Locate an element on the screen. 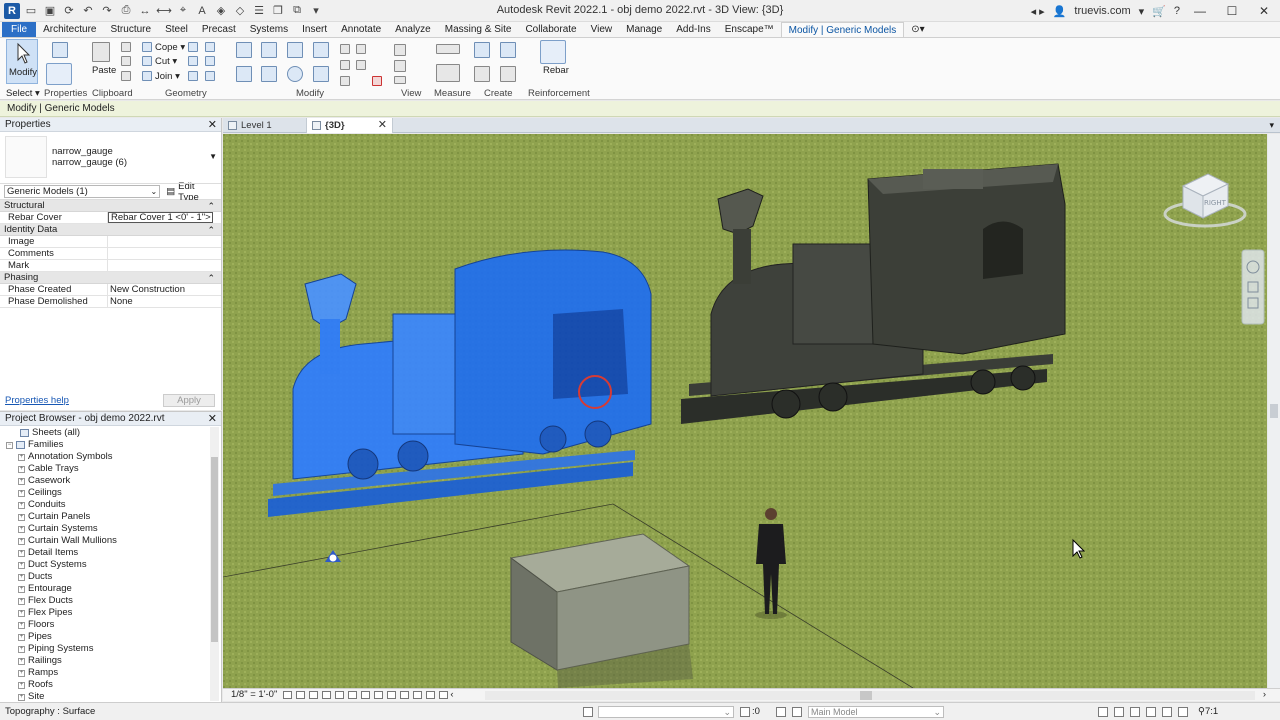 This screenshot has width=1280, height=720. panel-select: Select ▾ is located at coordinates (23, 93).